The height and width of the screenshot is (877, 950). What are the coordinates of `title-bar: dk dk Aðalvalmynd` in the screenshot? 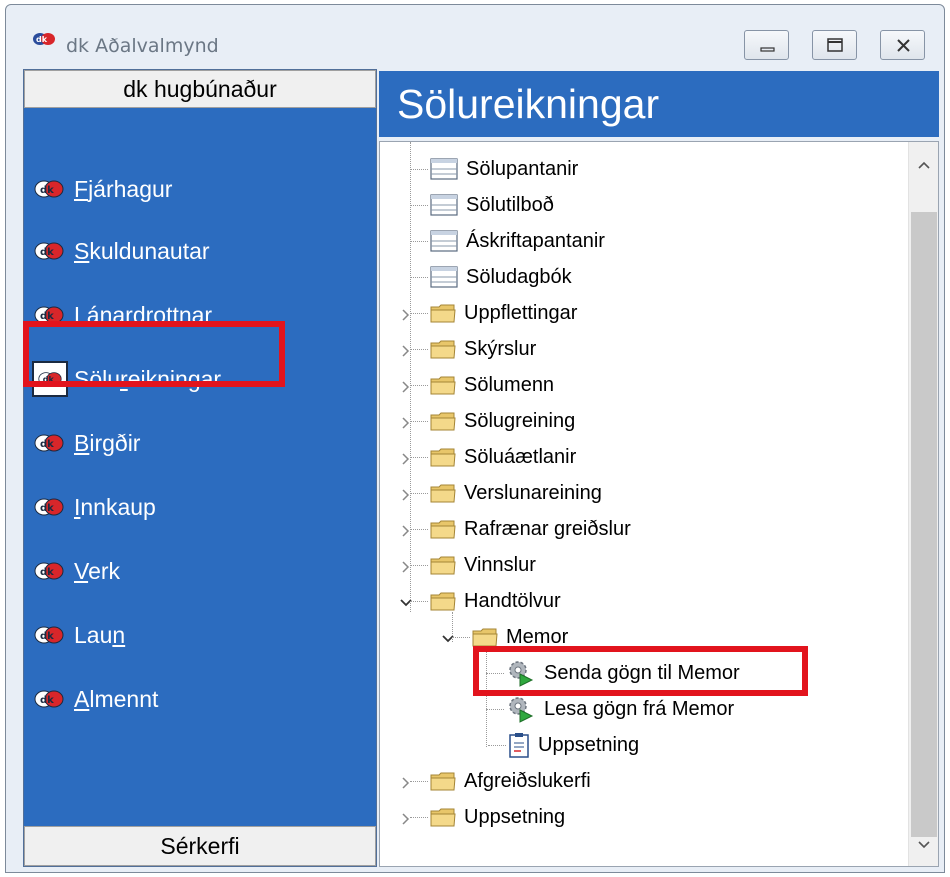 It's located at (475, 33).